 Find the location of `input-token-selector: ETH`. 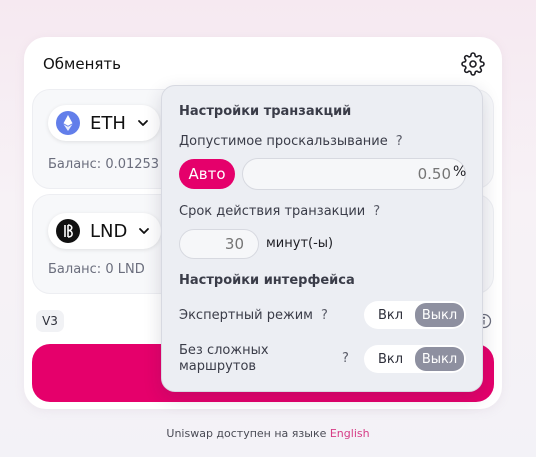

input-token-selector: ETH is located at coordinates (104, 123).